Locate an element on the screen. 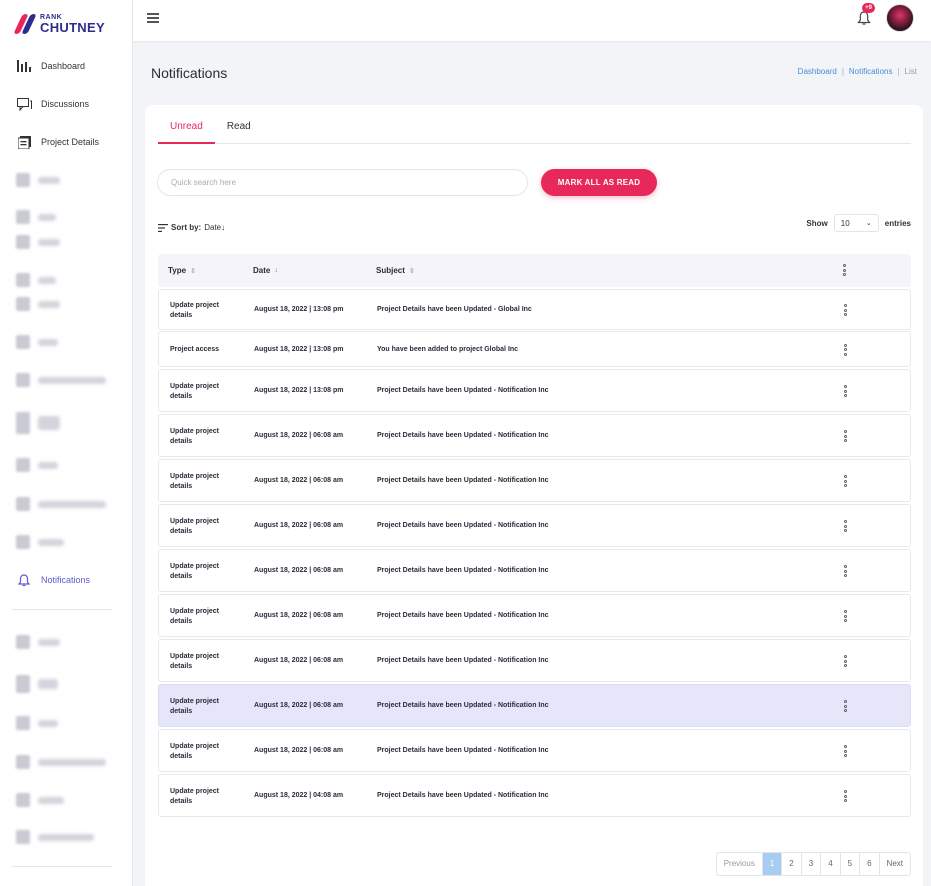 This screenshot has height=886, width=931. breadcrumb-notifications: Notifications is located at coordinates (871, 71).